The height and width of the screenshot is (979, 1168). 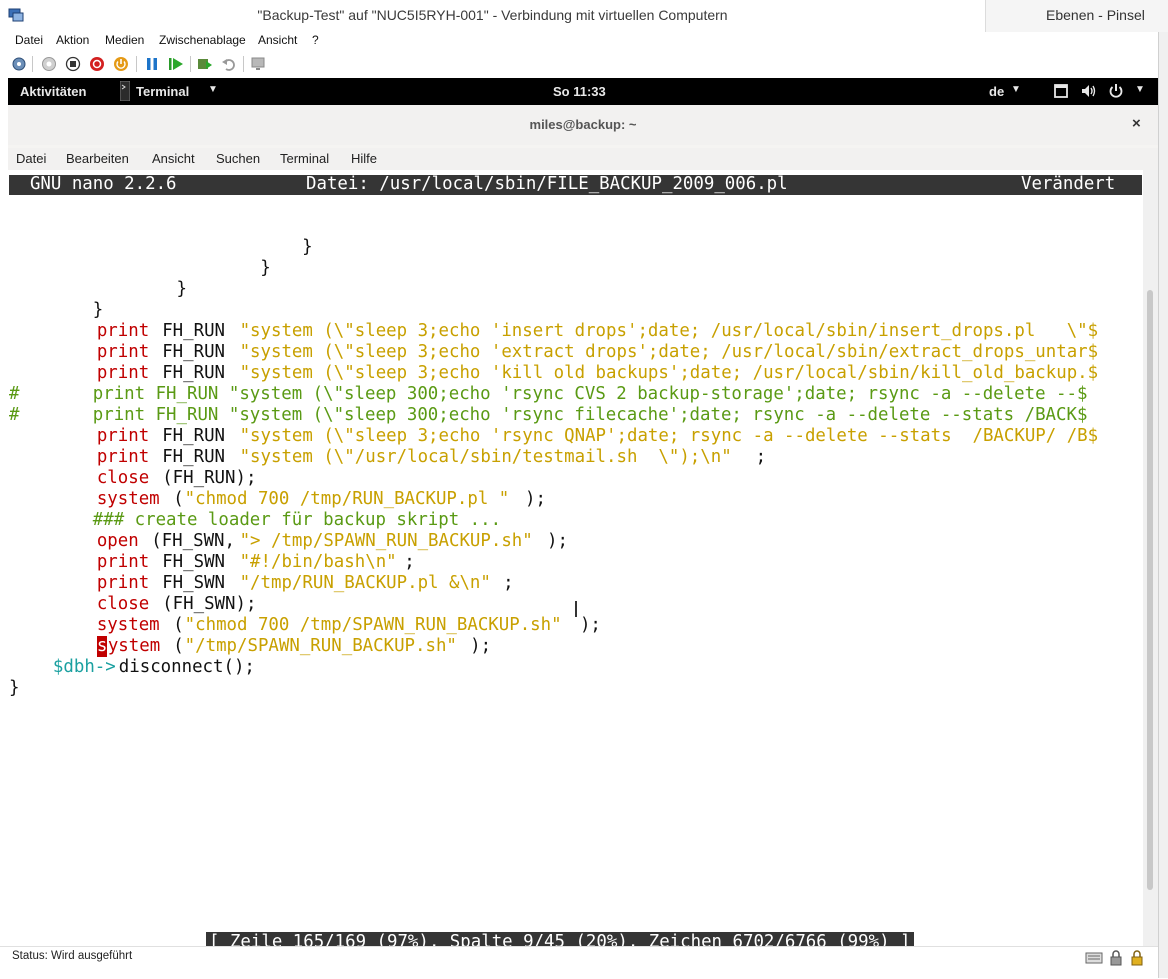 What do you see at coordinates (128, 499) in the screenshot?
I see `code-token: system` at bounding box center [128, 499].